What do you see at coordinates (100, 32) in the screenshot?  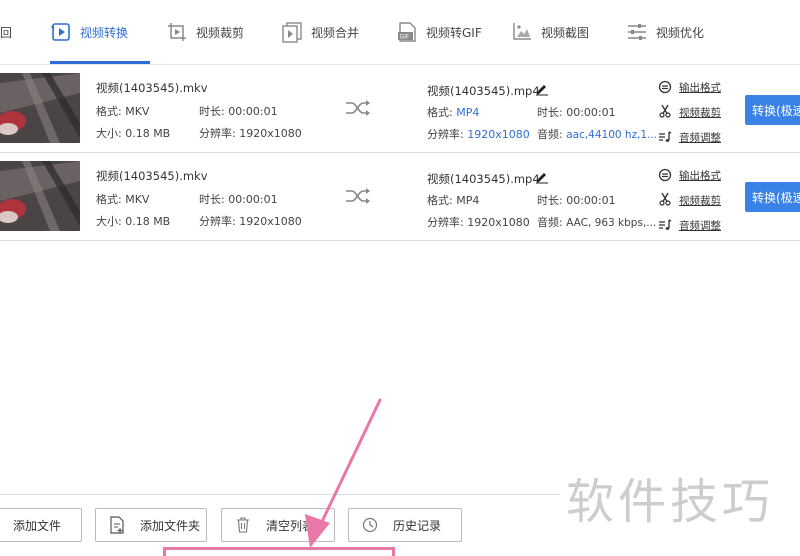 I see `tab-video-convert: 视频转换` at bounding box center [100, 32].